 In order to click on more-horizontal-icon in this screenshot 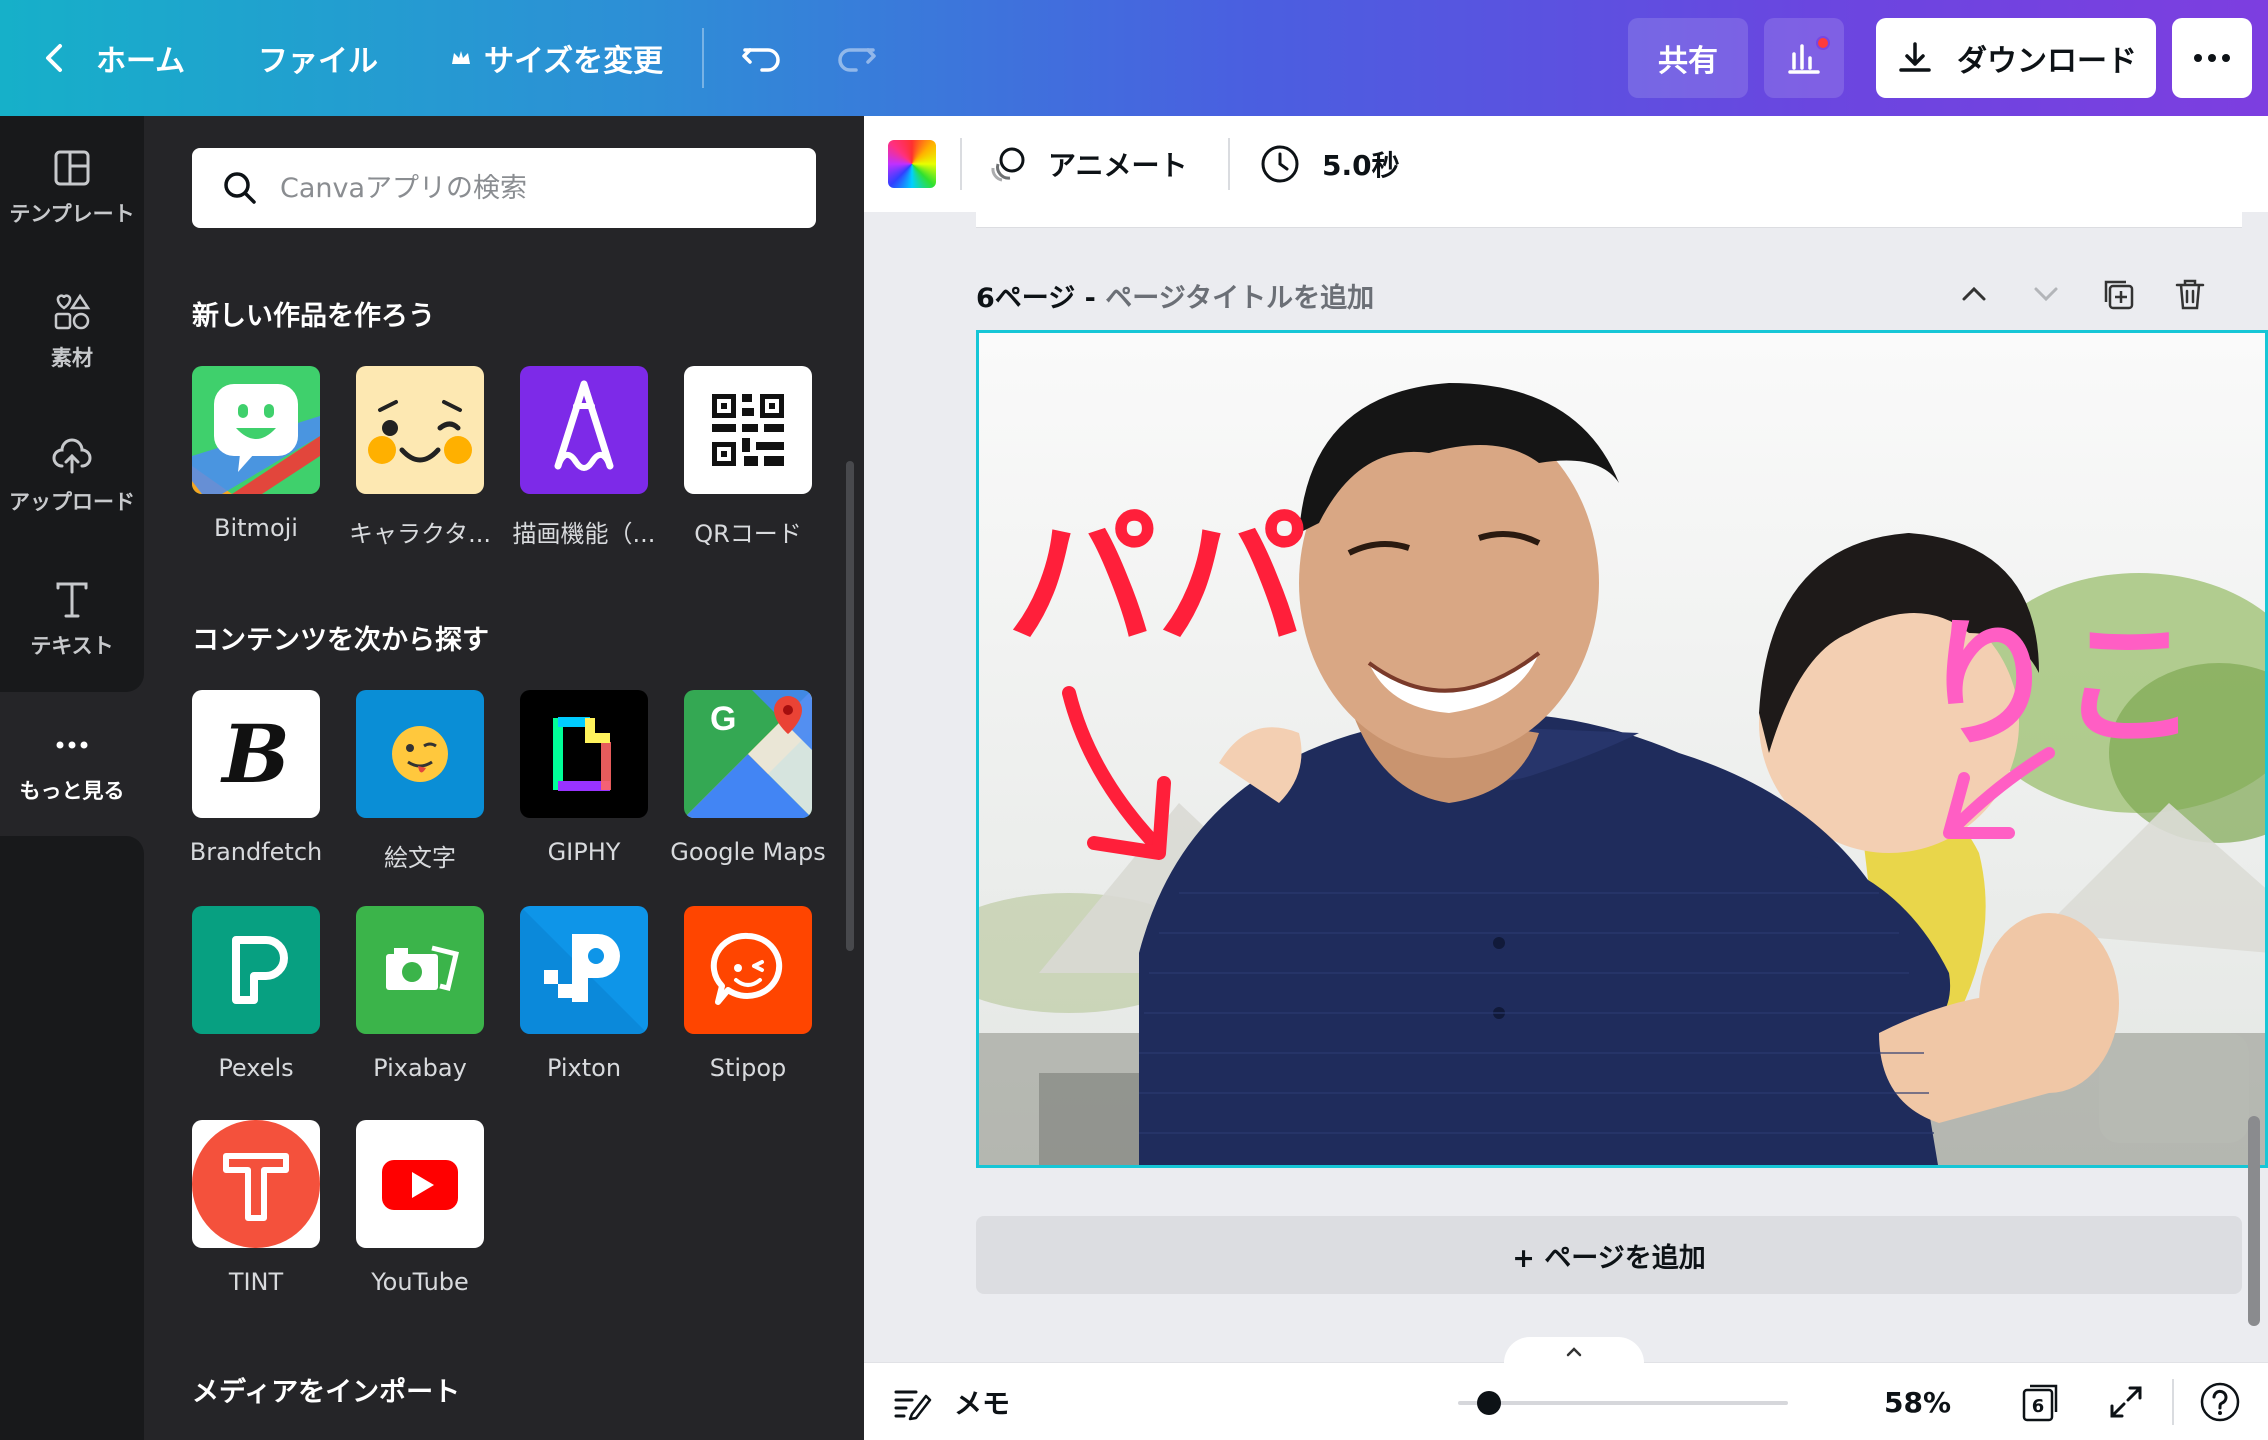, I will do `click(2212, 58)`.